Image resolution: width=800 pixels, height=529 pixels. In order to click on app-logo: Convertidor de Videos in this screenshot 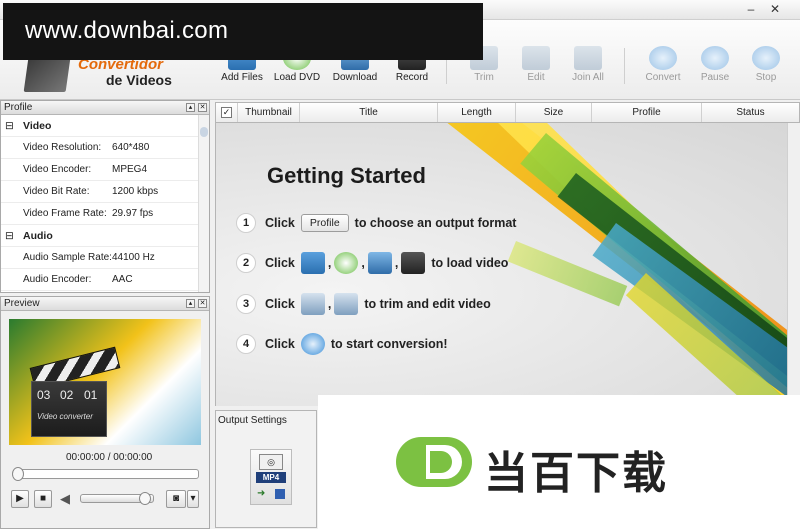, I will do `click(105, 74)`.